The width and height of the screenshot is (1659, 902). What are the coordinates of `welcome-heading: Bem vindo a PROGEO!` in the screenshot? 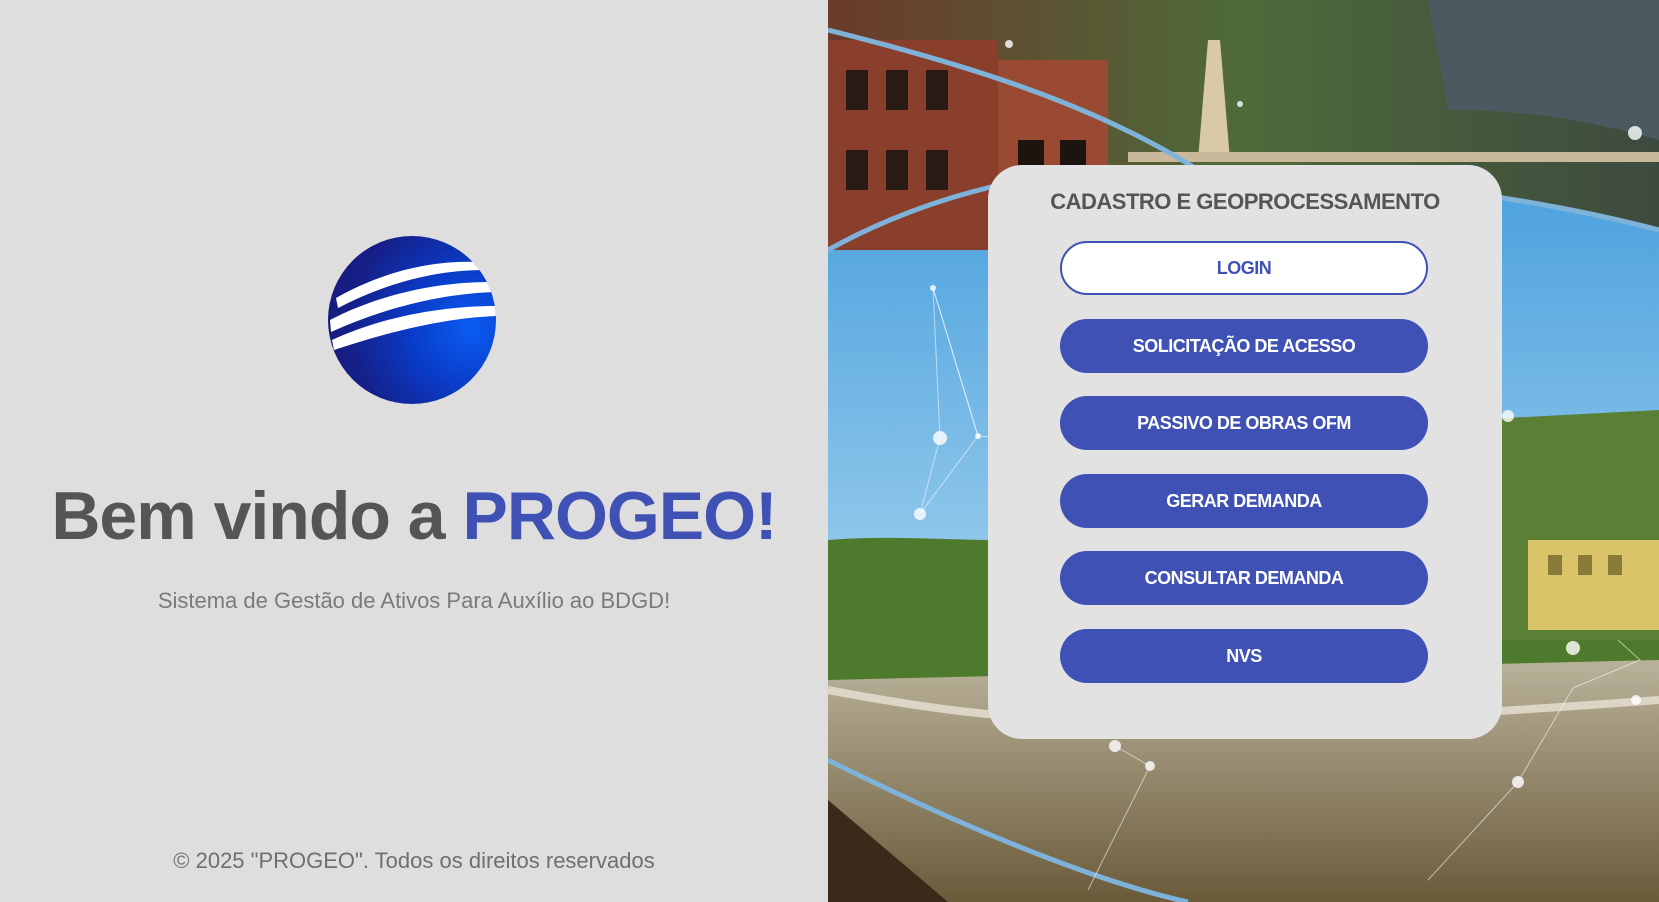 It's located at (414, 516).